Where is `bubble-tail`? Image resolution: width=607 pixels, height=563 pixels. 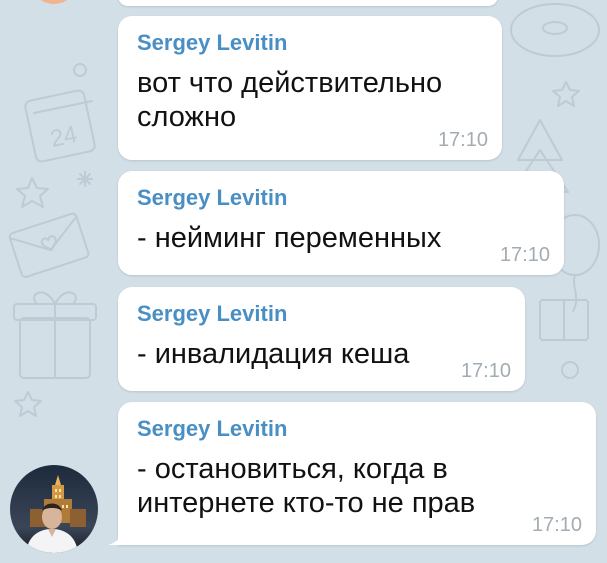
bubble-tail is located at coordinates (117, 536).